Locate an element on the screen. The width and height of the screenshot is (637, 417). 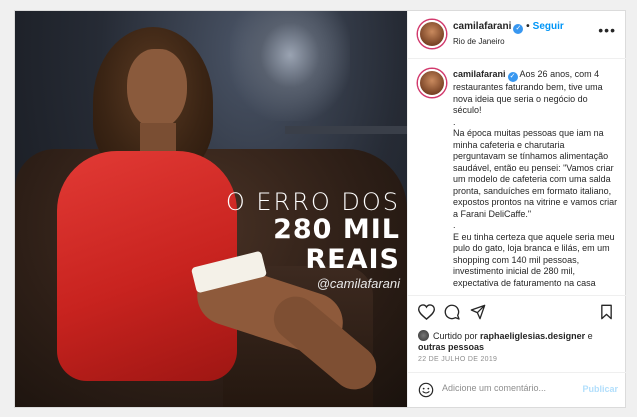
overlay-title-line1: O ERRO DOS is located at coordinates (312, 202).